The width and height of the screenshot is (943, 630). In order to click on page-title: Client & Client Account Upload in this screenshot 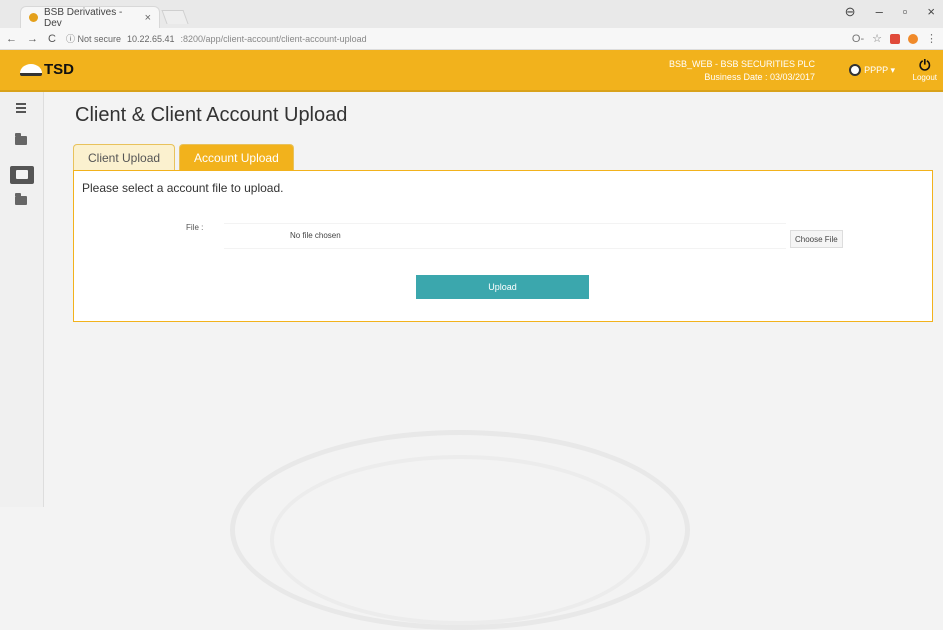, I will do `click(211, 115)`.